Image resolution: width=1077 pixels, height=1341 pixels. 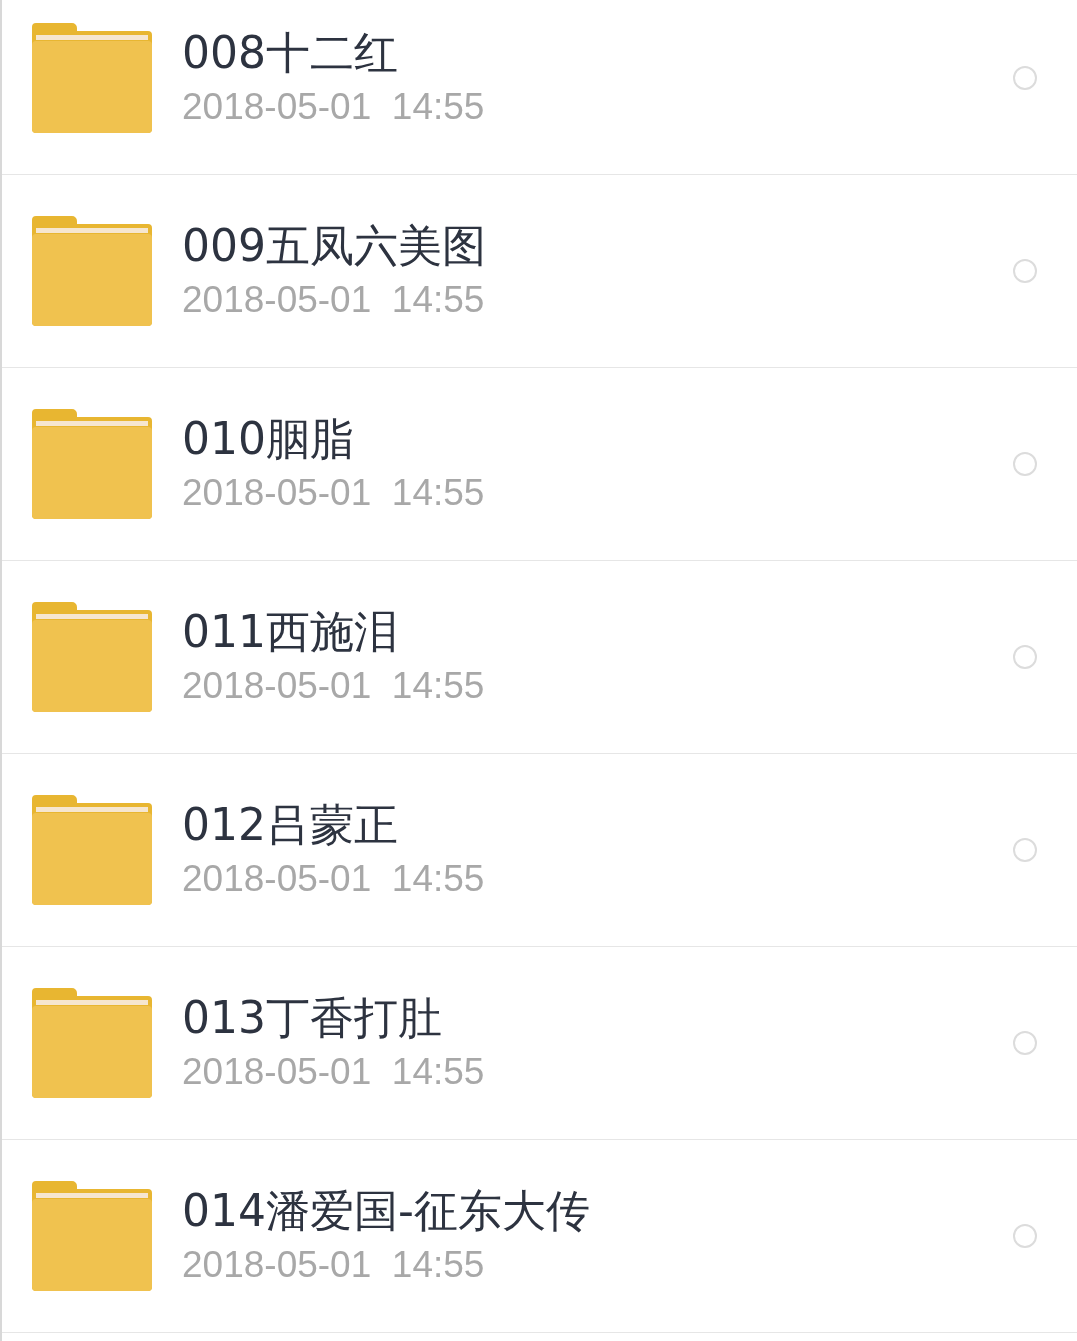 What do you see at coordinates (312, 1018) in the screenshot?
I see `folder-name: 013丁香打肚` at bounding box center [312, 1018].